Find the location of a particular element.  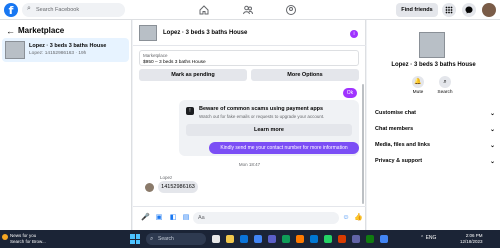

shield-icon: ! is located at coordinates (190, 111).